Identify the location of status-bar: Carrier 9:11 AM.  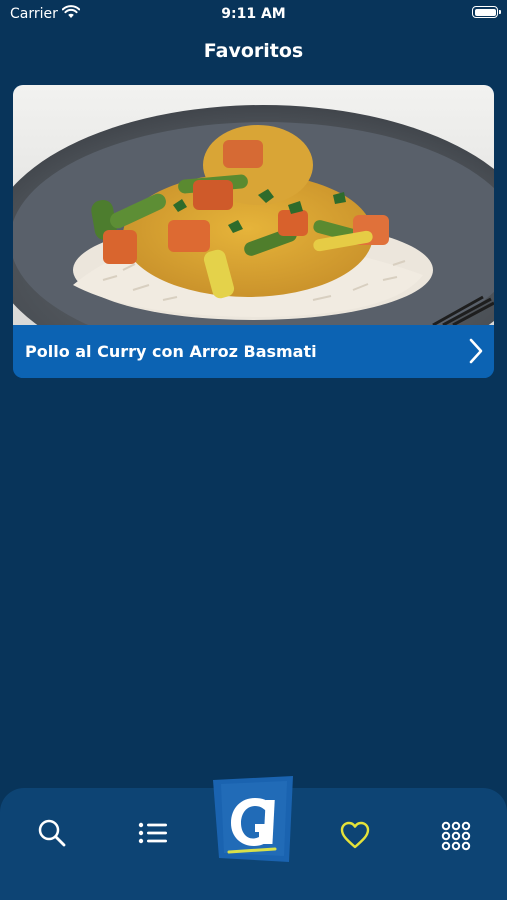
(253, 14).